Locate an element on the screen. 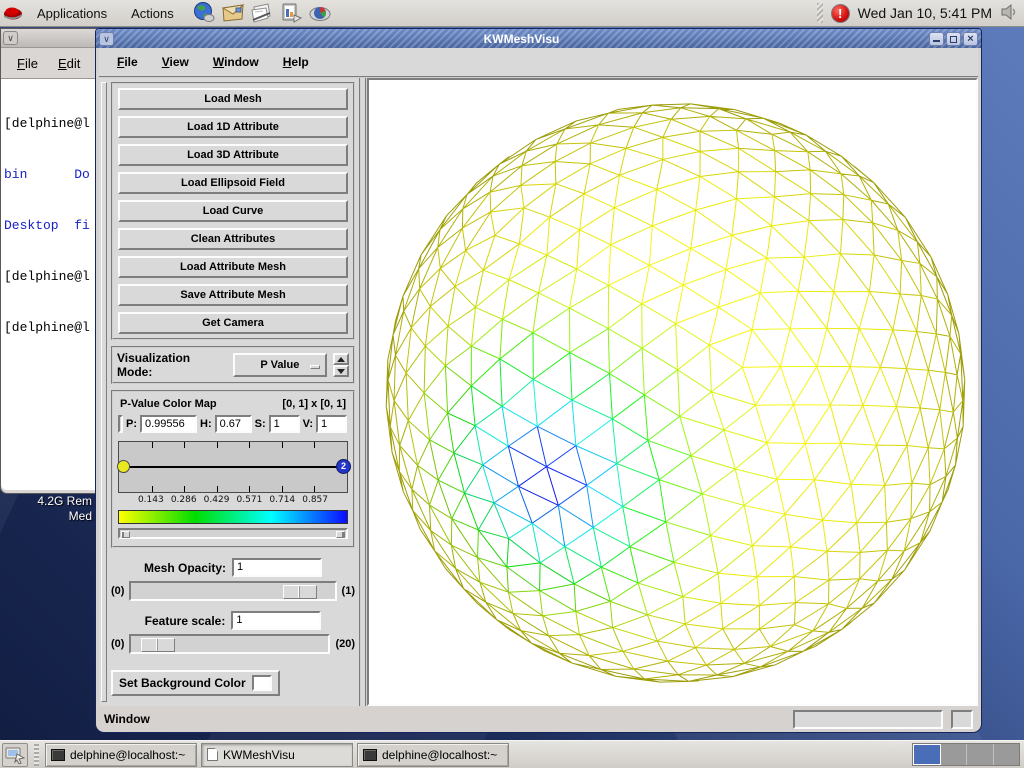 The width and height of the screenshot is (1024, 768). desktop-icon-label: 4.2G Rem Med is located at coordinates (46, 509).